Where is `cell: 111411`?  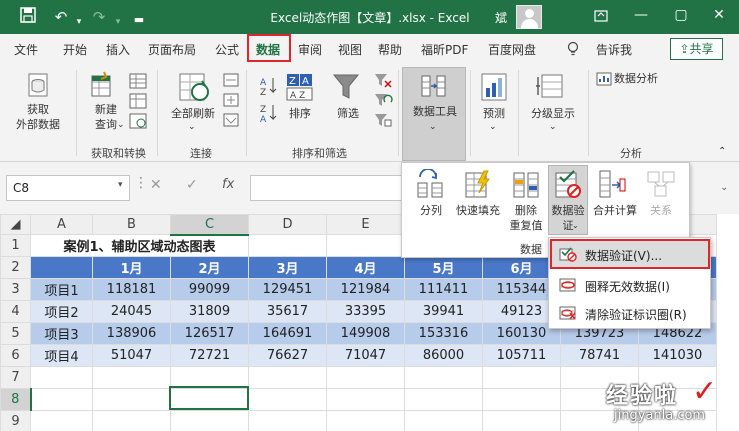
cell: 111411 is located at coordinates (443, 289).